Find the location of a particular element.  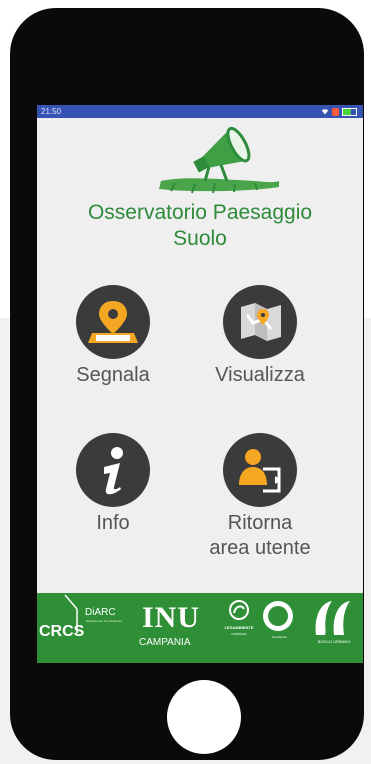

app-title-line1: Osservatorio Paesaggio is located at coordinates (200, 212).